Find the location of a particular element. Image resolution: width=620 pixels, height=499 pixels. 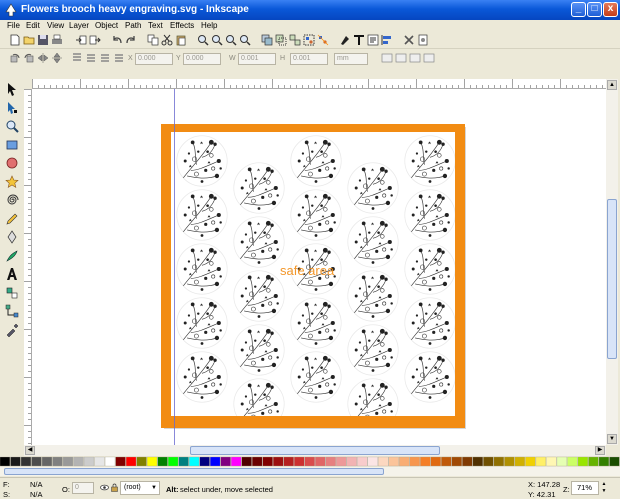

scroll-down-arrow-icon: ▼ is located at coordinates (612, 439).